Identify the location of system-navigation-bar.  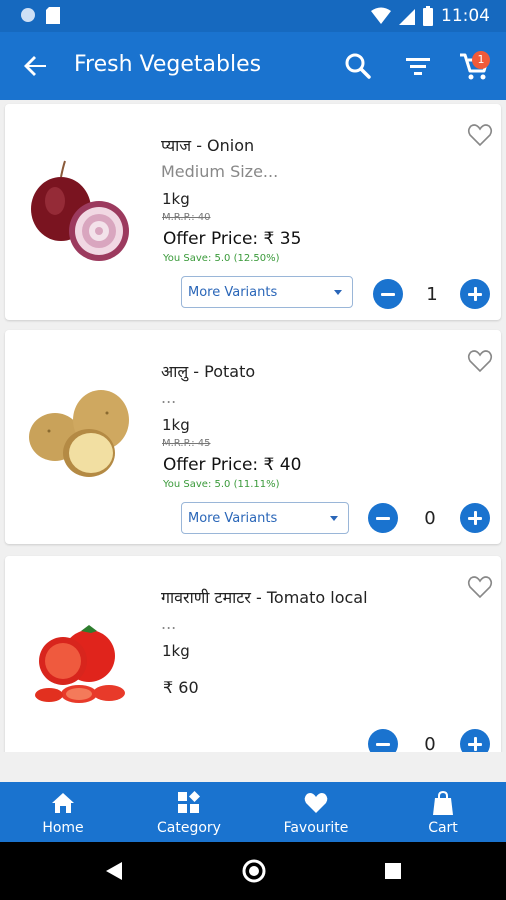
(253, 871).